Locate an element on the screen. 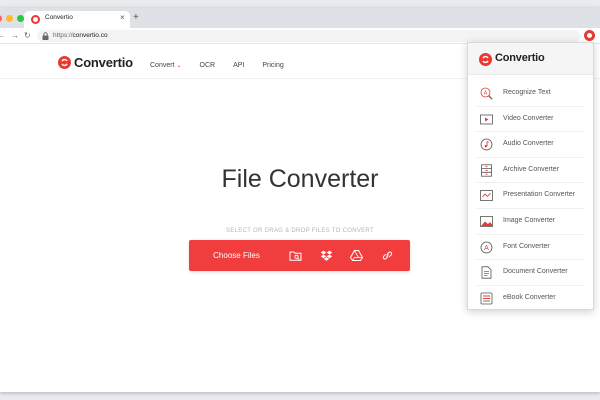 This screenshot has width=600, height=400. browser-tab: Convertio × is located at coordinates (77, 19).